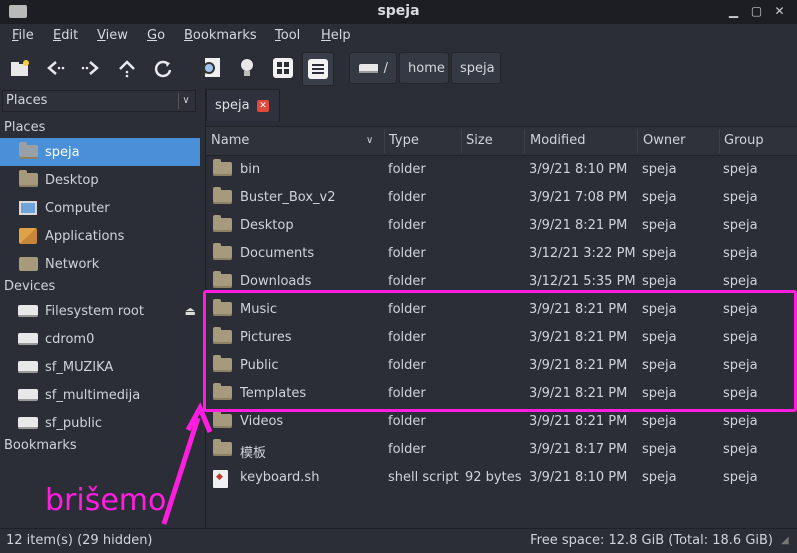 The width and height of the screenshot is (797, 553). Describe the element at coordinates (156, 35) in the screenshot. I see `menu-go: Go` at that location.